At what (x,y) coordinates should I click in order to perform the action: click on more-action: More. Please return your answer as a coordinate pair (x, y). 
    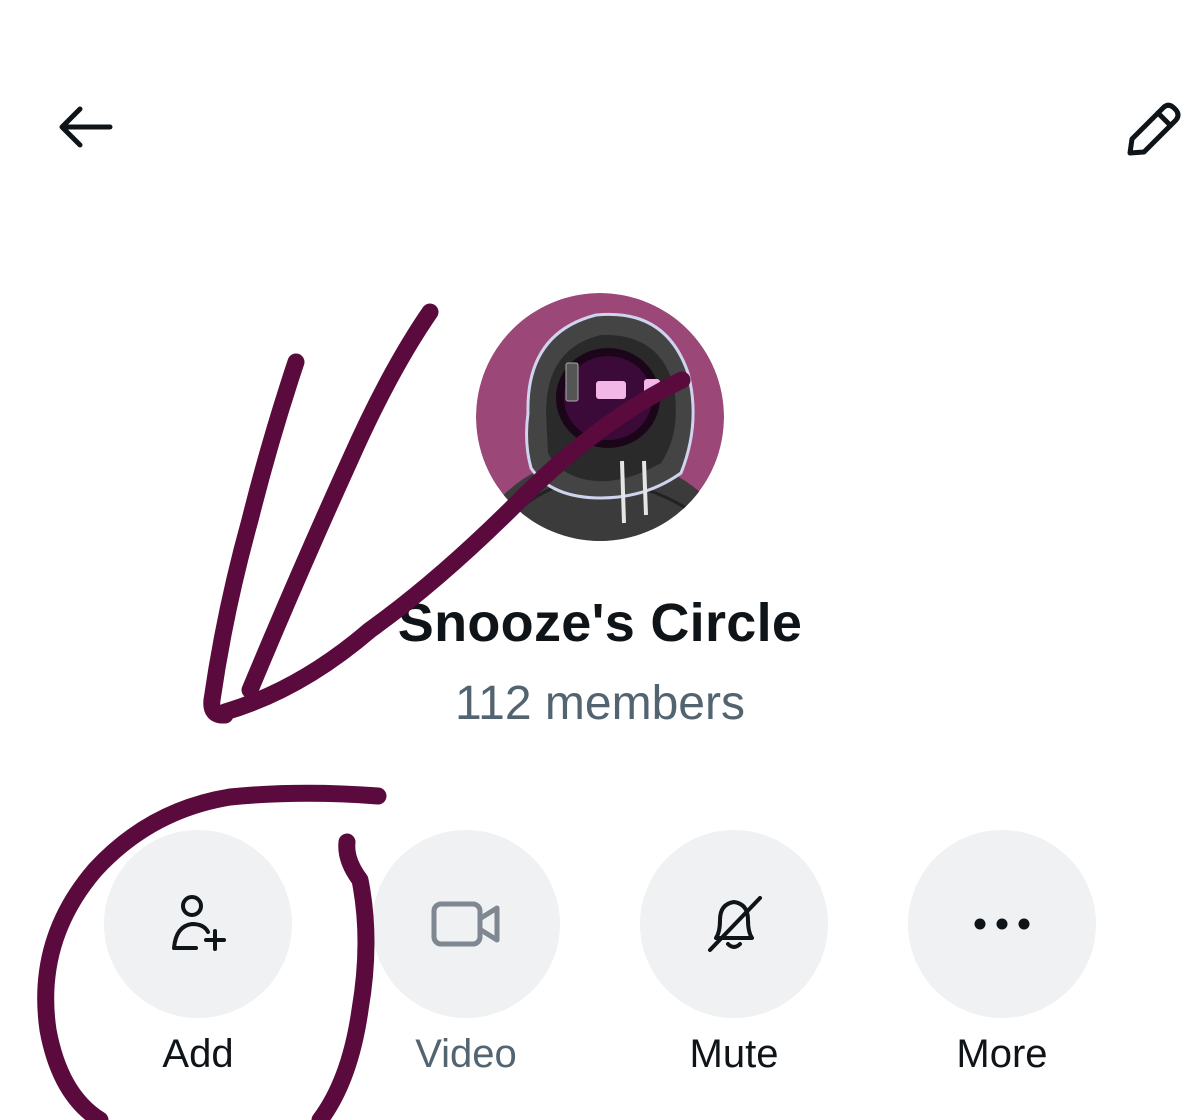
    Looking at the image, I should click on (1002, 953).